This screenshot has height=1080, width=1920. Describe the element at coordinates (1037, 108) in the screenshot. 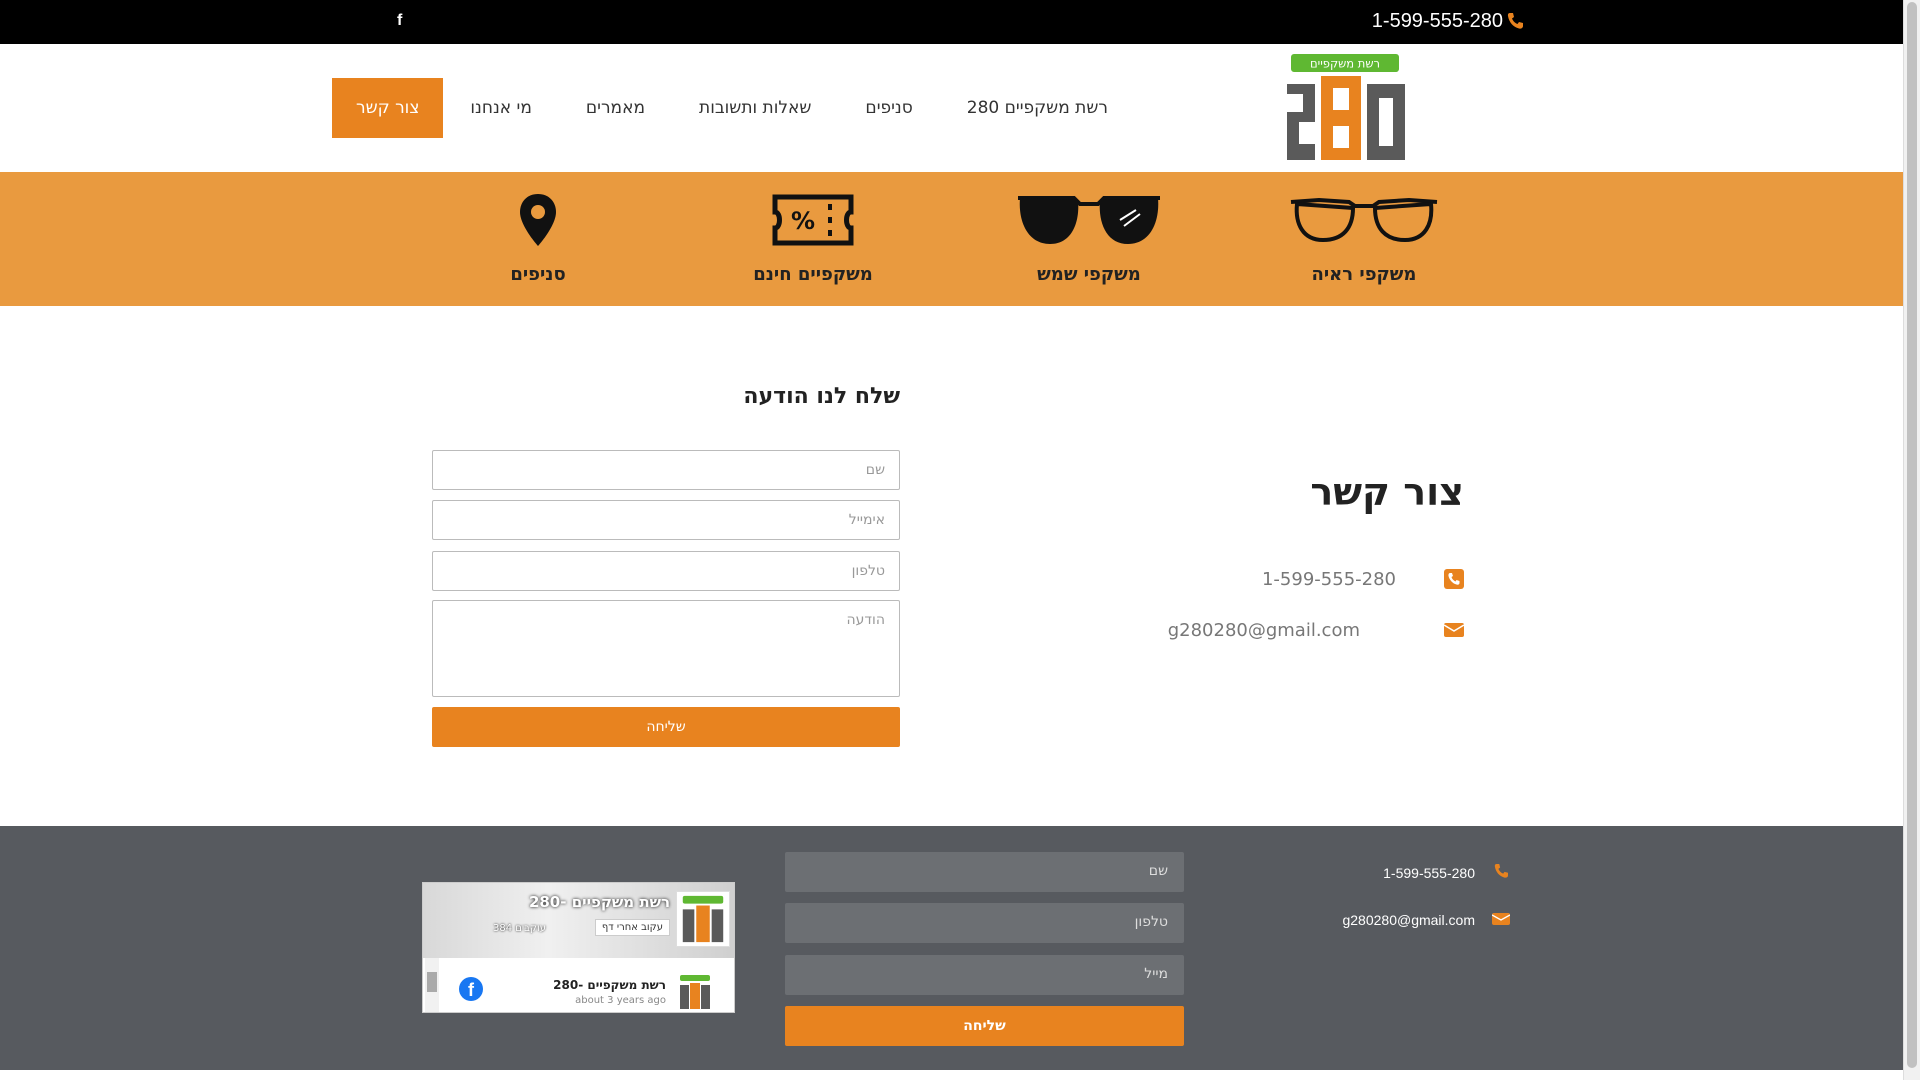

I see `nav-item-home: רשת משקפיים 280` at that location.